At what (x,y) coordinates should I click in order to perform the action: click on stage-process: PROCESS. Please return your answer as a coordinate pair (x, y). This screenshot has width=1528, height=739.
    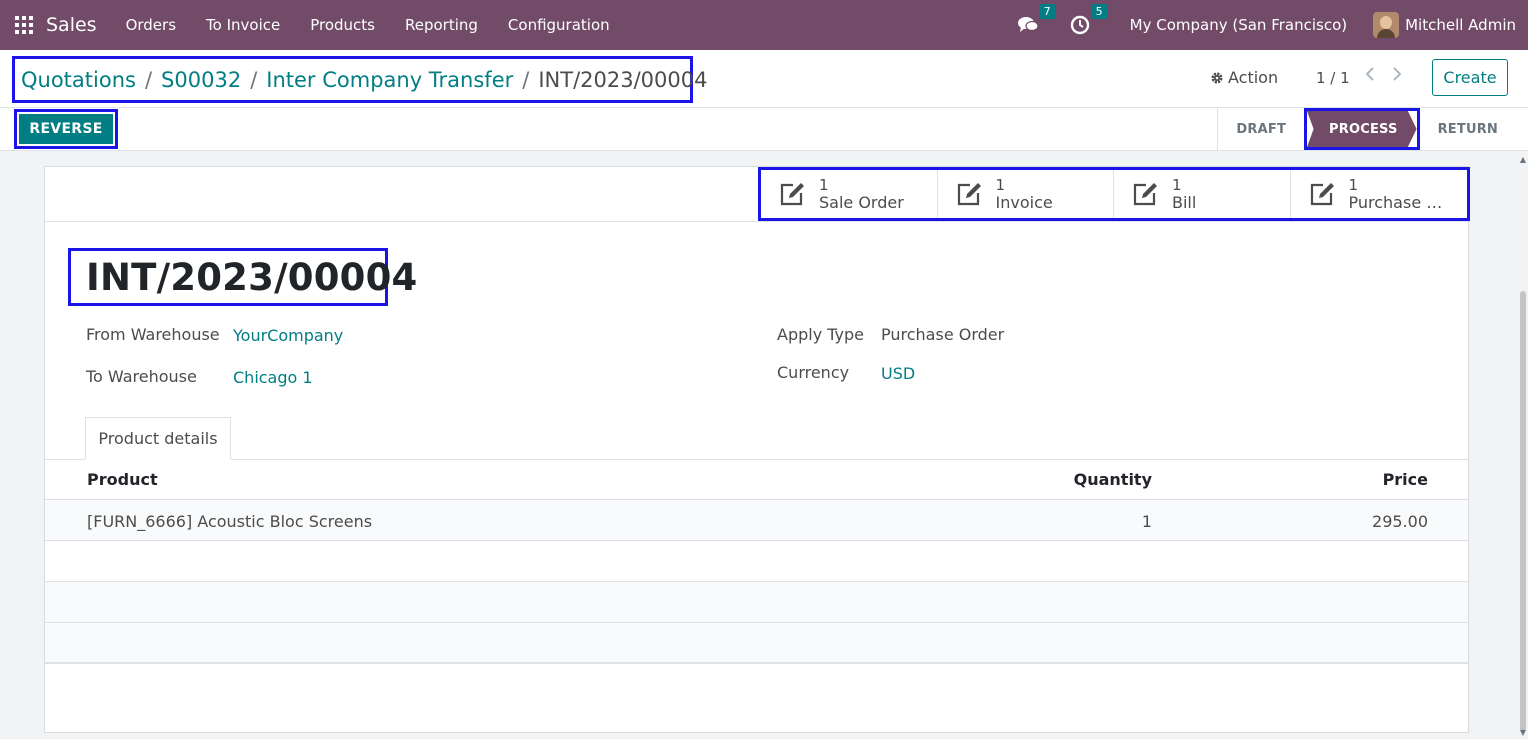
    Looking at the image, I should click on (1362, 129).